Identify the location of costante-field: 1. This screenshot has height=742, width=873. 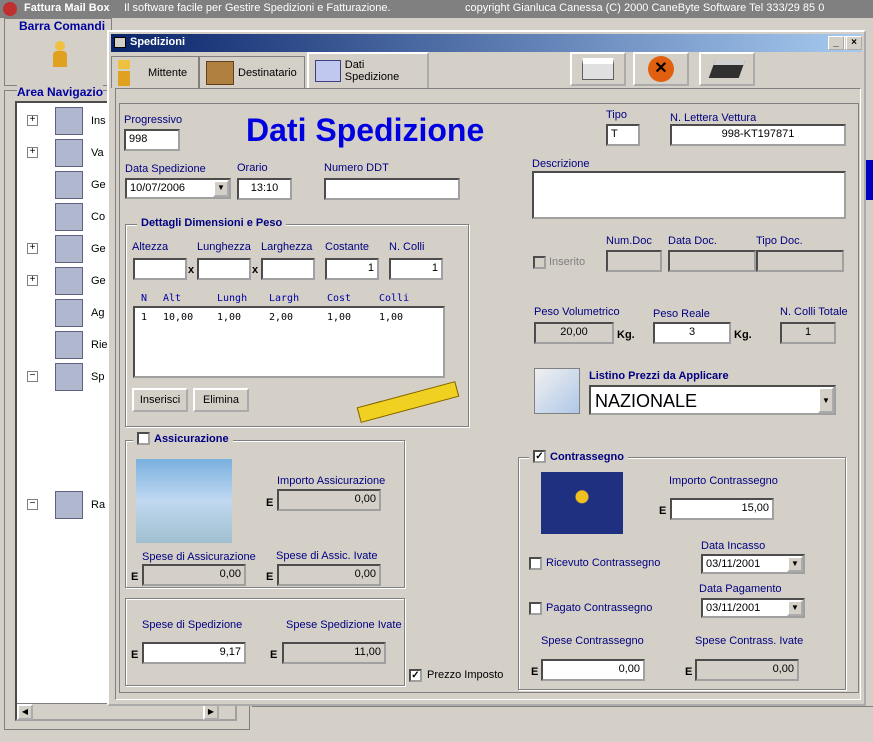
(352, 269).